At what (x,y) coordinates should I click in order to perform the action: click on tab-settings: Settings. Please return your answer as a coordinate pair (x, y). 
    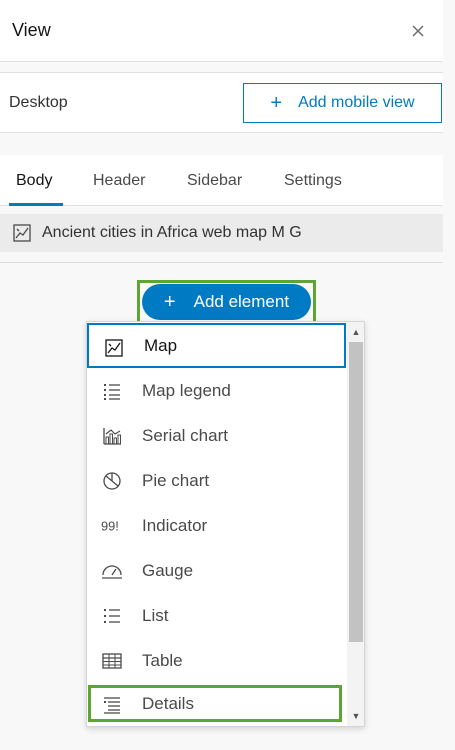
    Looking at the image, I should click on (313, 180).